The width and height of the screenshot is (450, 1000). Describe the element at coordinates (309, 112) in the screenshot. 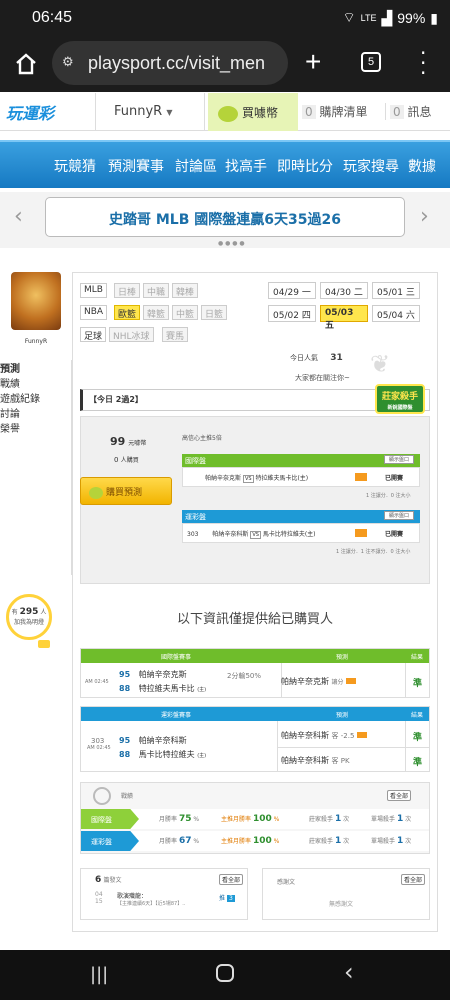

I see `cart-count: 0` at that location.